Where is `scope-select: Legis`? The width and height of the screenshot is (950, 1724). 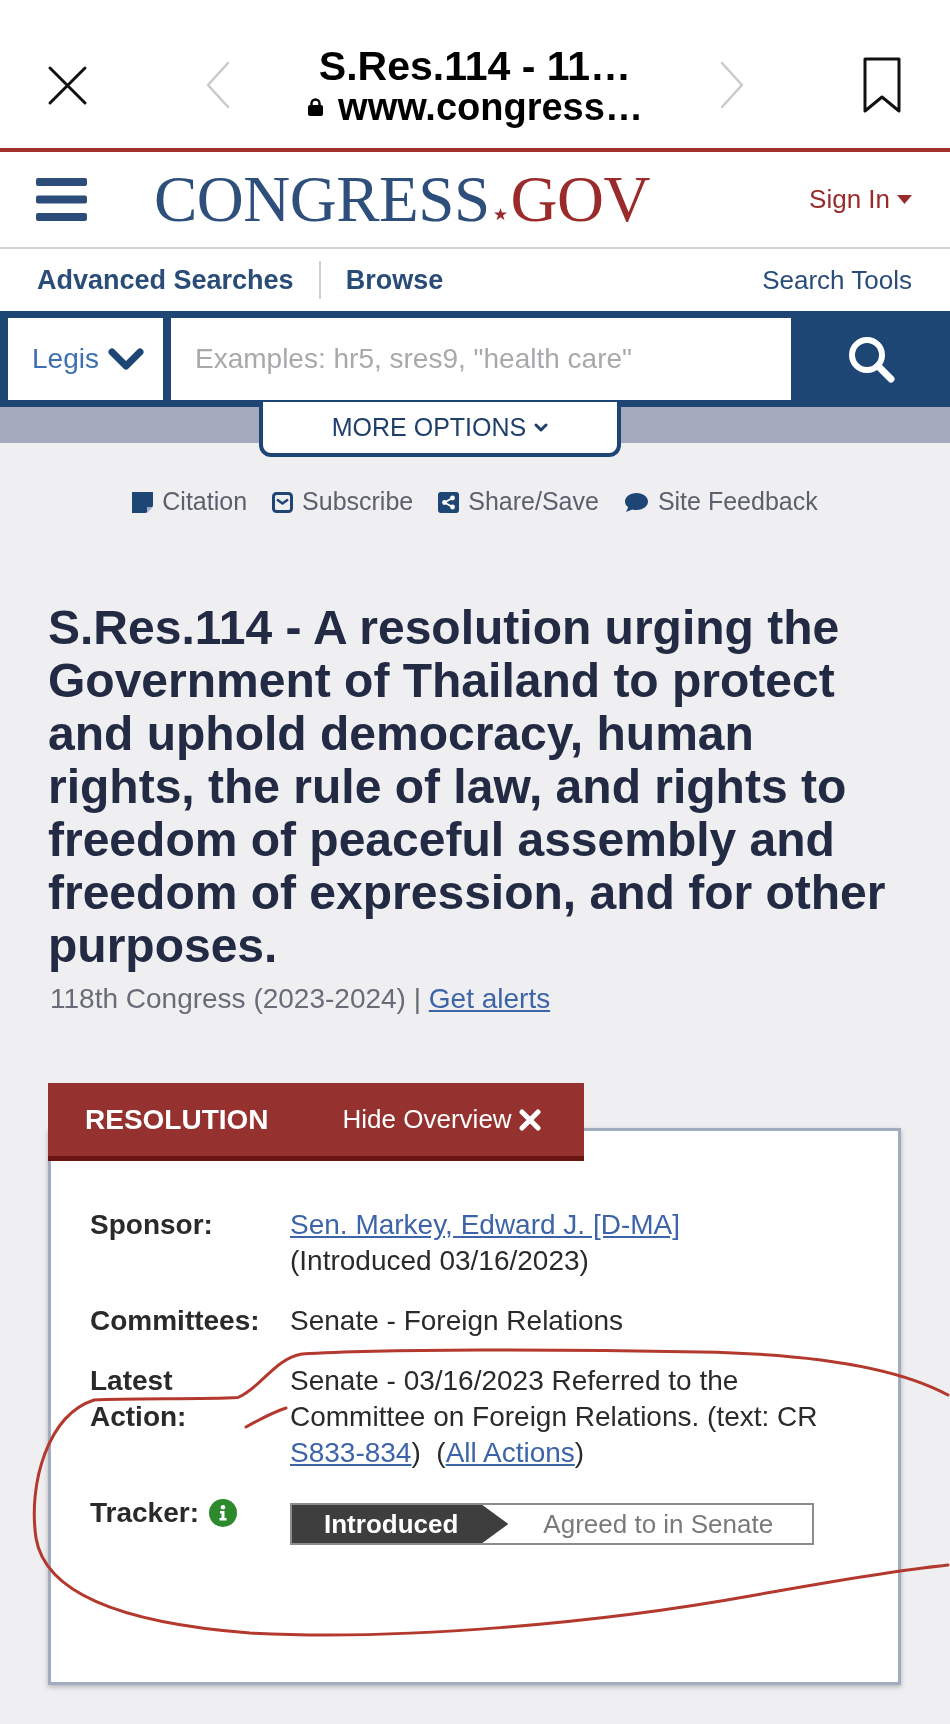
scope-select: Legis is located at coordinates (85, 359).